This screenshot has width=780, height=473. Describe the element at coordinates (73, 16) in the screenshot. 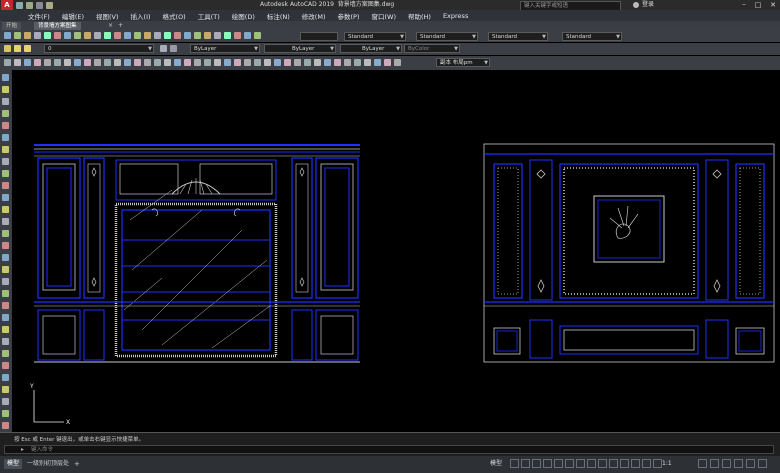

I see `menu-edit: 编辑(E)` at that location.